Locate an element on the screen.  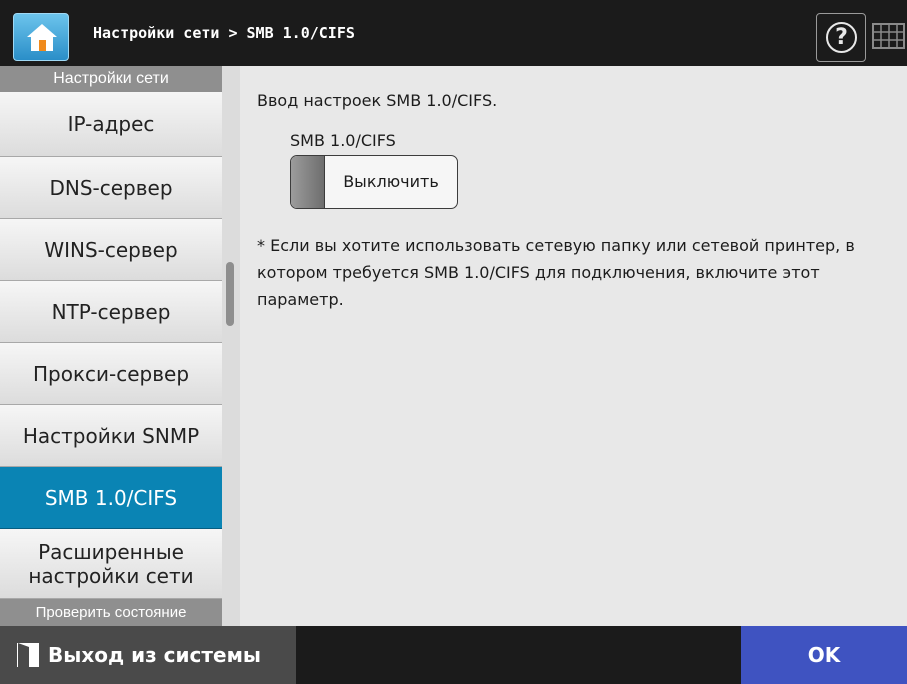
page-title: Настройки сети > SMB 1.0/CIFS is located at coordinates (224, 33).